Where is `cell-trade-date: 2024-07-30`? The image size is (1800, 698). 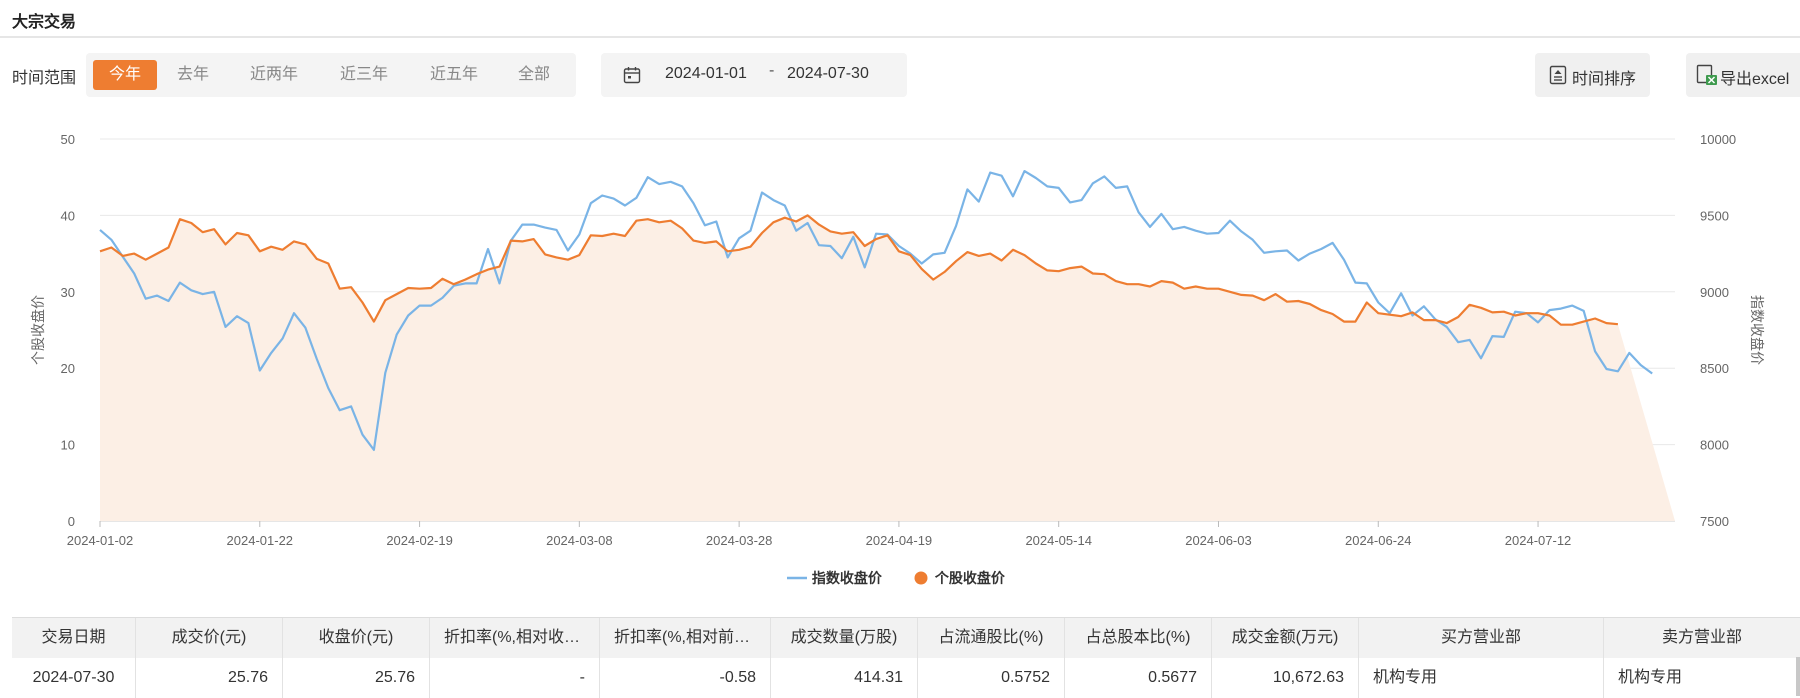
cell-trade-date: 2024-07-30 is located at coordinates (74, 678).